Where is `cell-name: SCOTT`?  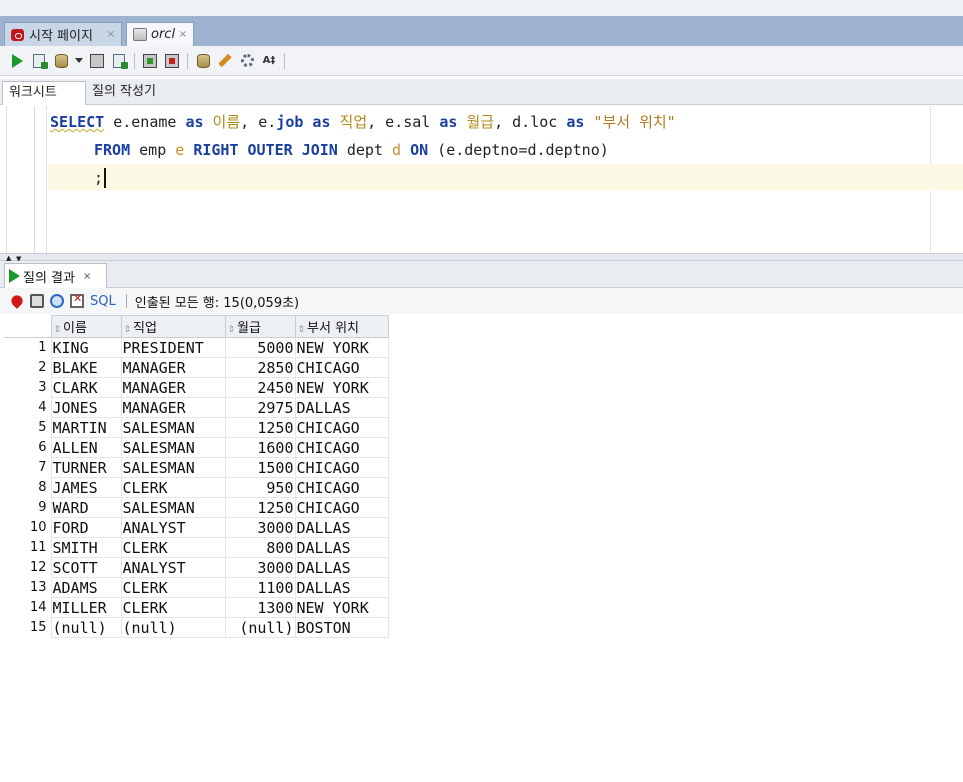 cell-name: SCOTT is located at coordinates (86, 567).